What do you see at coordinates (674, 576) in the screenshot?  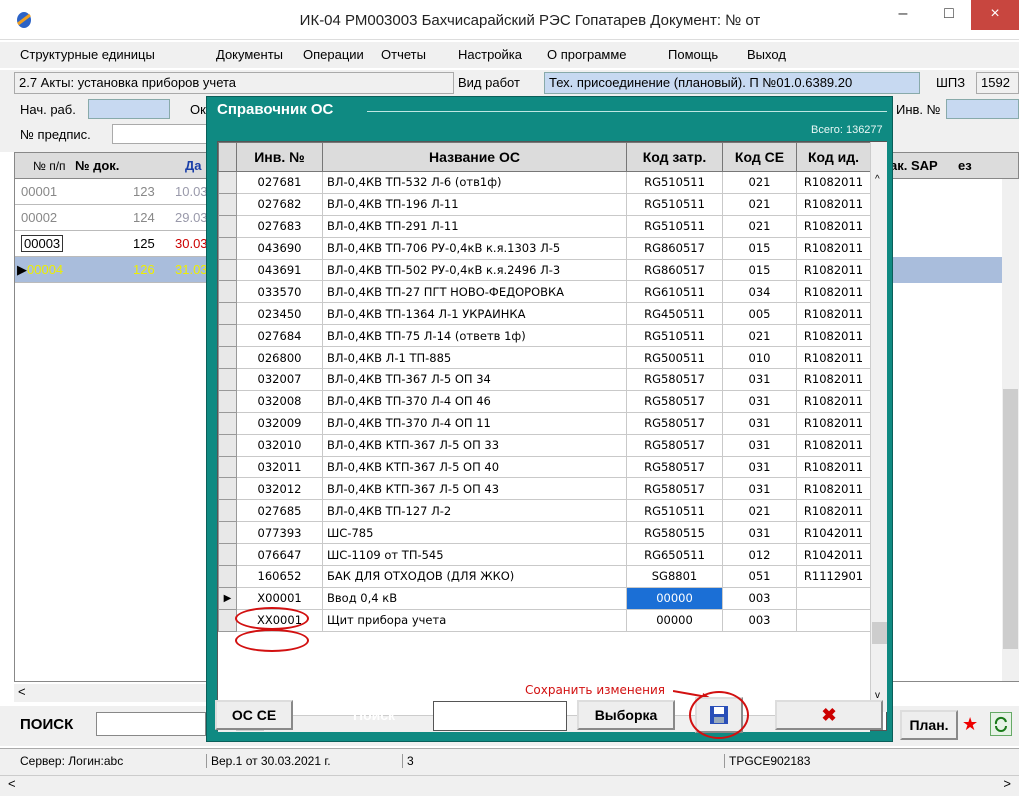 I see `cost-code-cell: SG8801` at bounding box center [674, 576].